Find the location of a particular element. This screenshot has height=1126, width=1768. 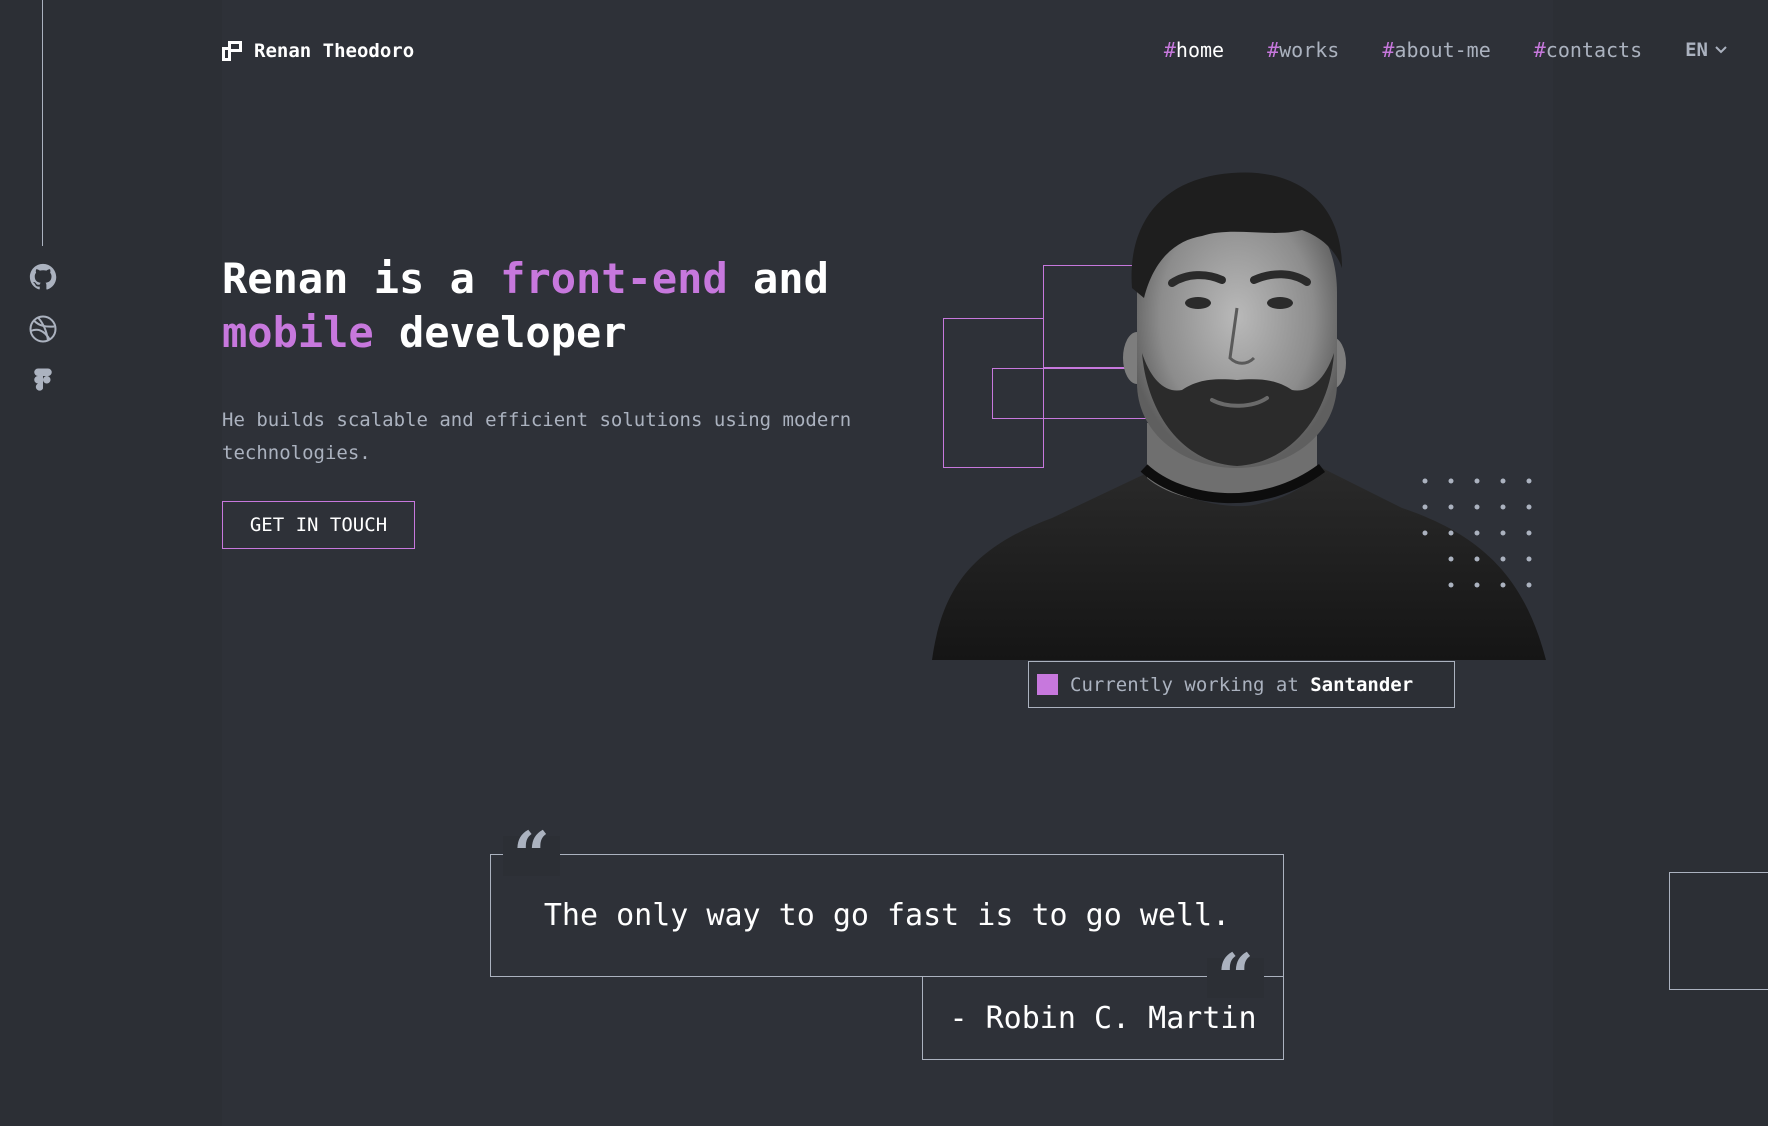

status-text: Currently working at Santander is located at coordinates (1241, 685).